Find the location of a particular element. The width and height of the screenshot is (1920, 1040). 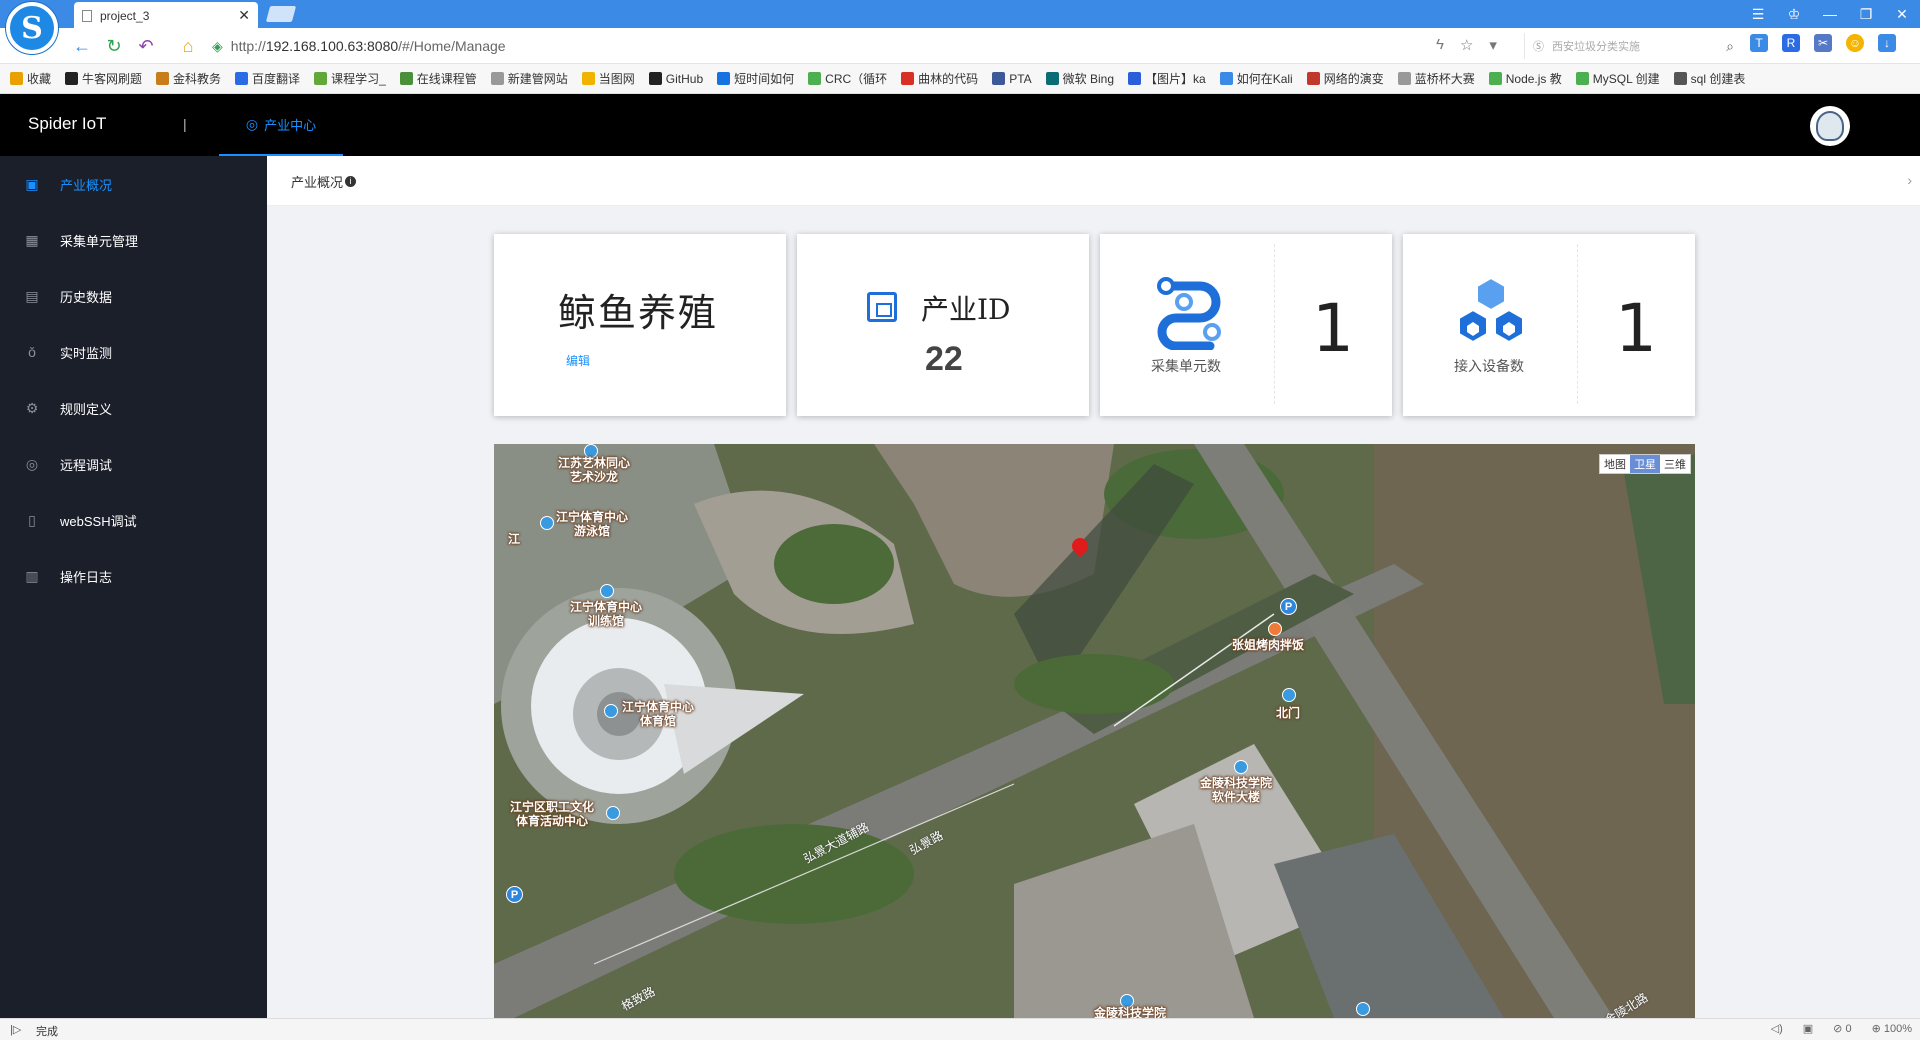

zoom-level: ⊕ 100% is located at coordinates (1892, 1028).